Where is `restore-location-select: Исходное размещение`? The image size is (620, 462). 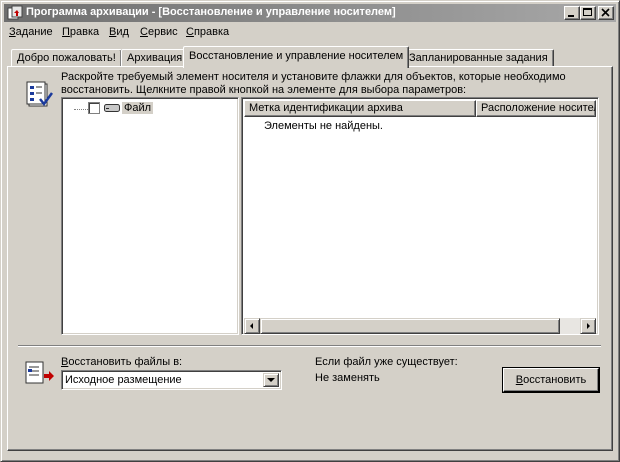 restore-location-select: Исходное размещение is located at coordinates (171, 380).